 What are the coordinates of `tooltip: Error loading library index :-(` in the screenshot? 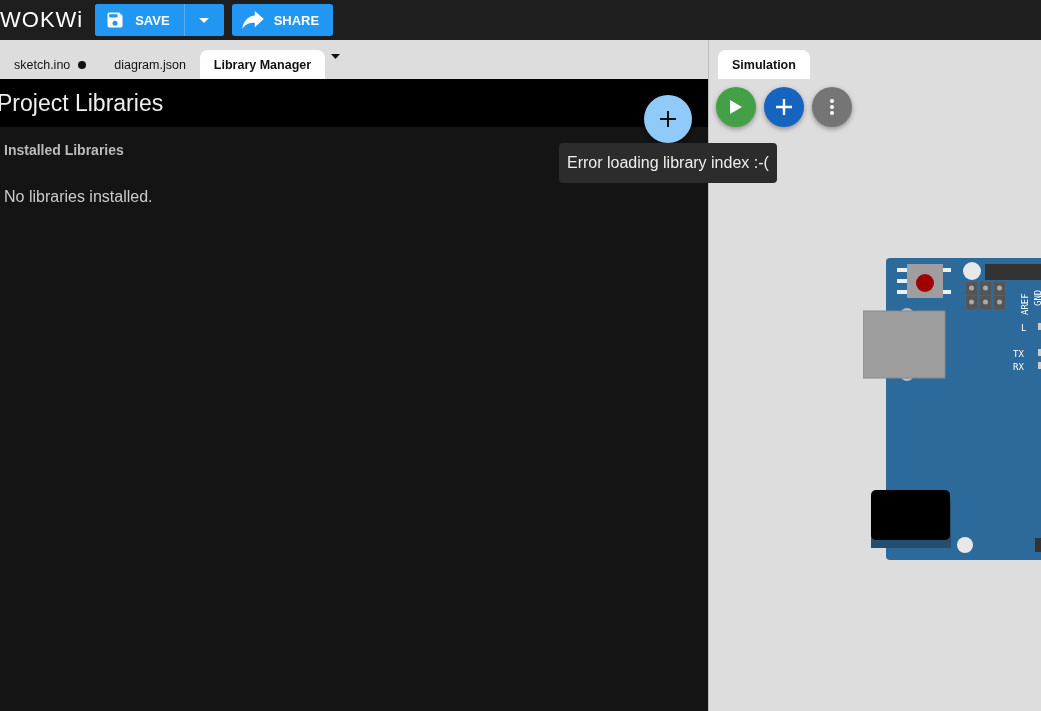 It's located at (668, 163).